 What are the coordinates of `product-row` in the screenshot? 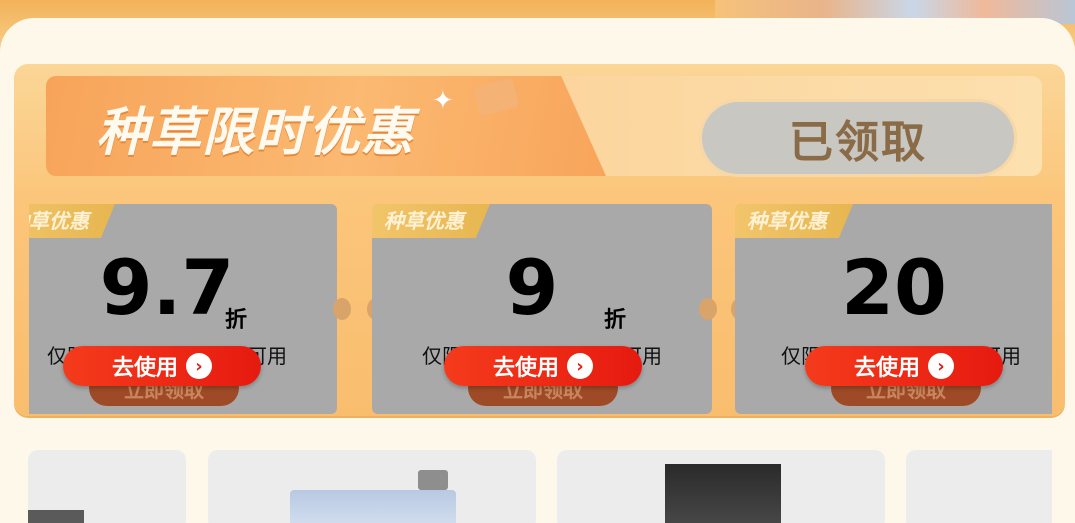 It's located at (540, 486).